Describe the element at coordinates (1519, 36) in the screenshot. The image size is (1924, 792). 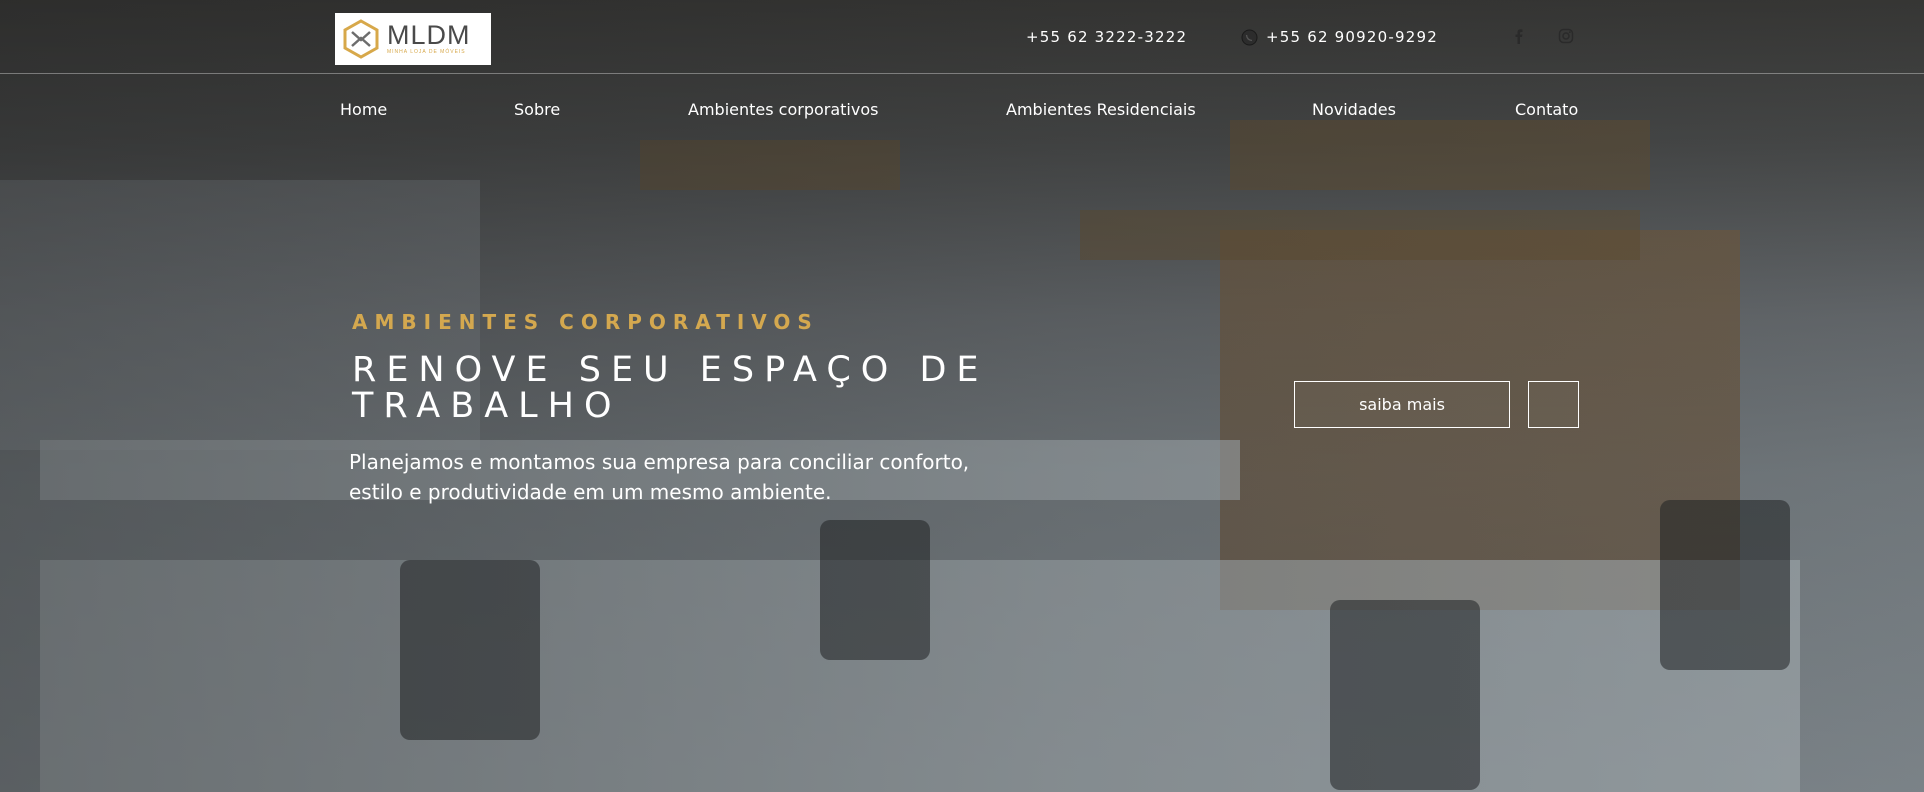
I see `facebook-icon` at that location.